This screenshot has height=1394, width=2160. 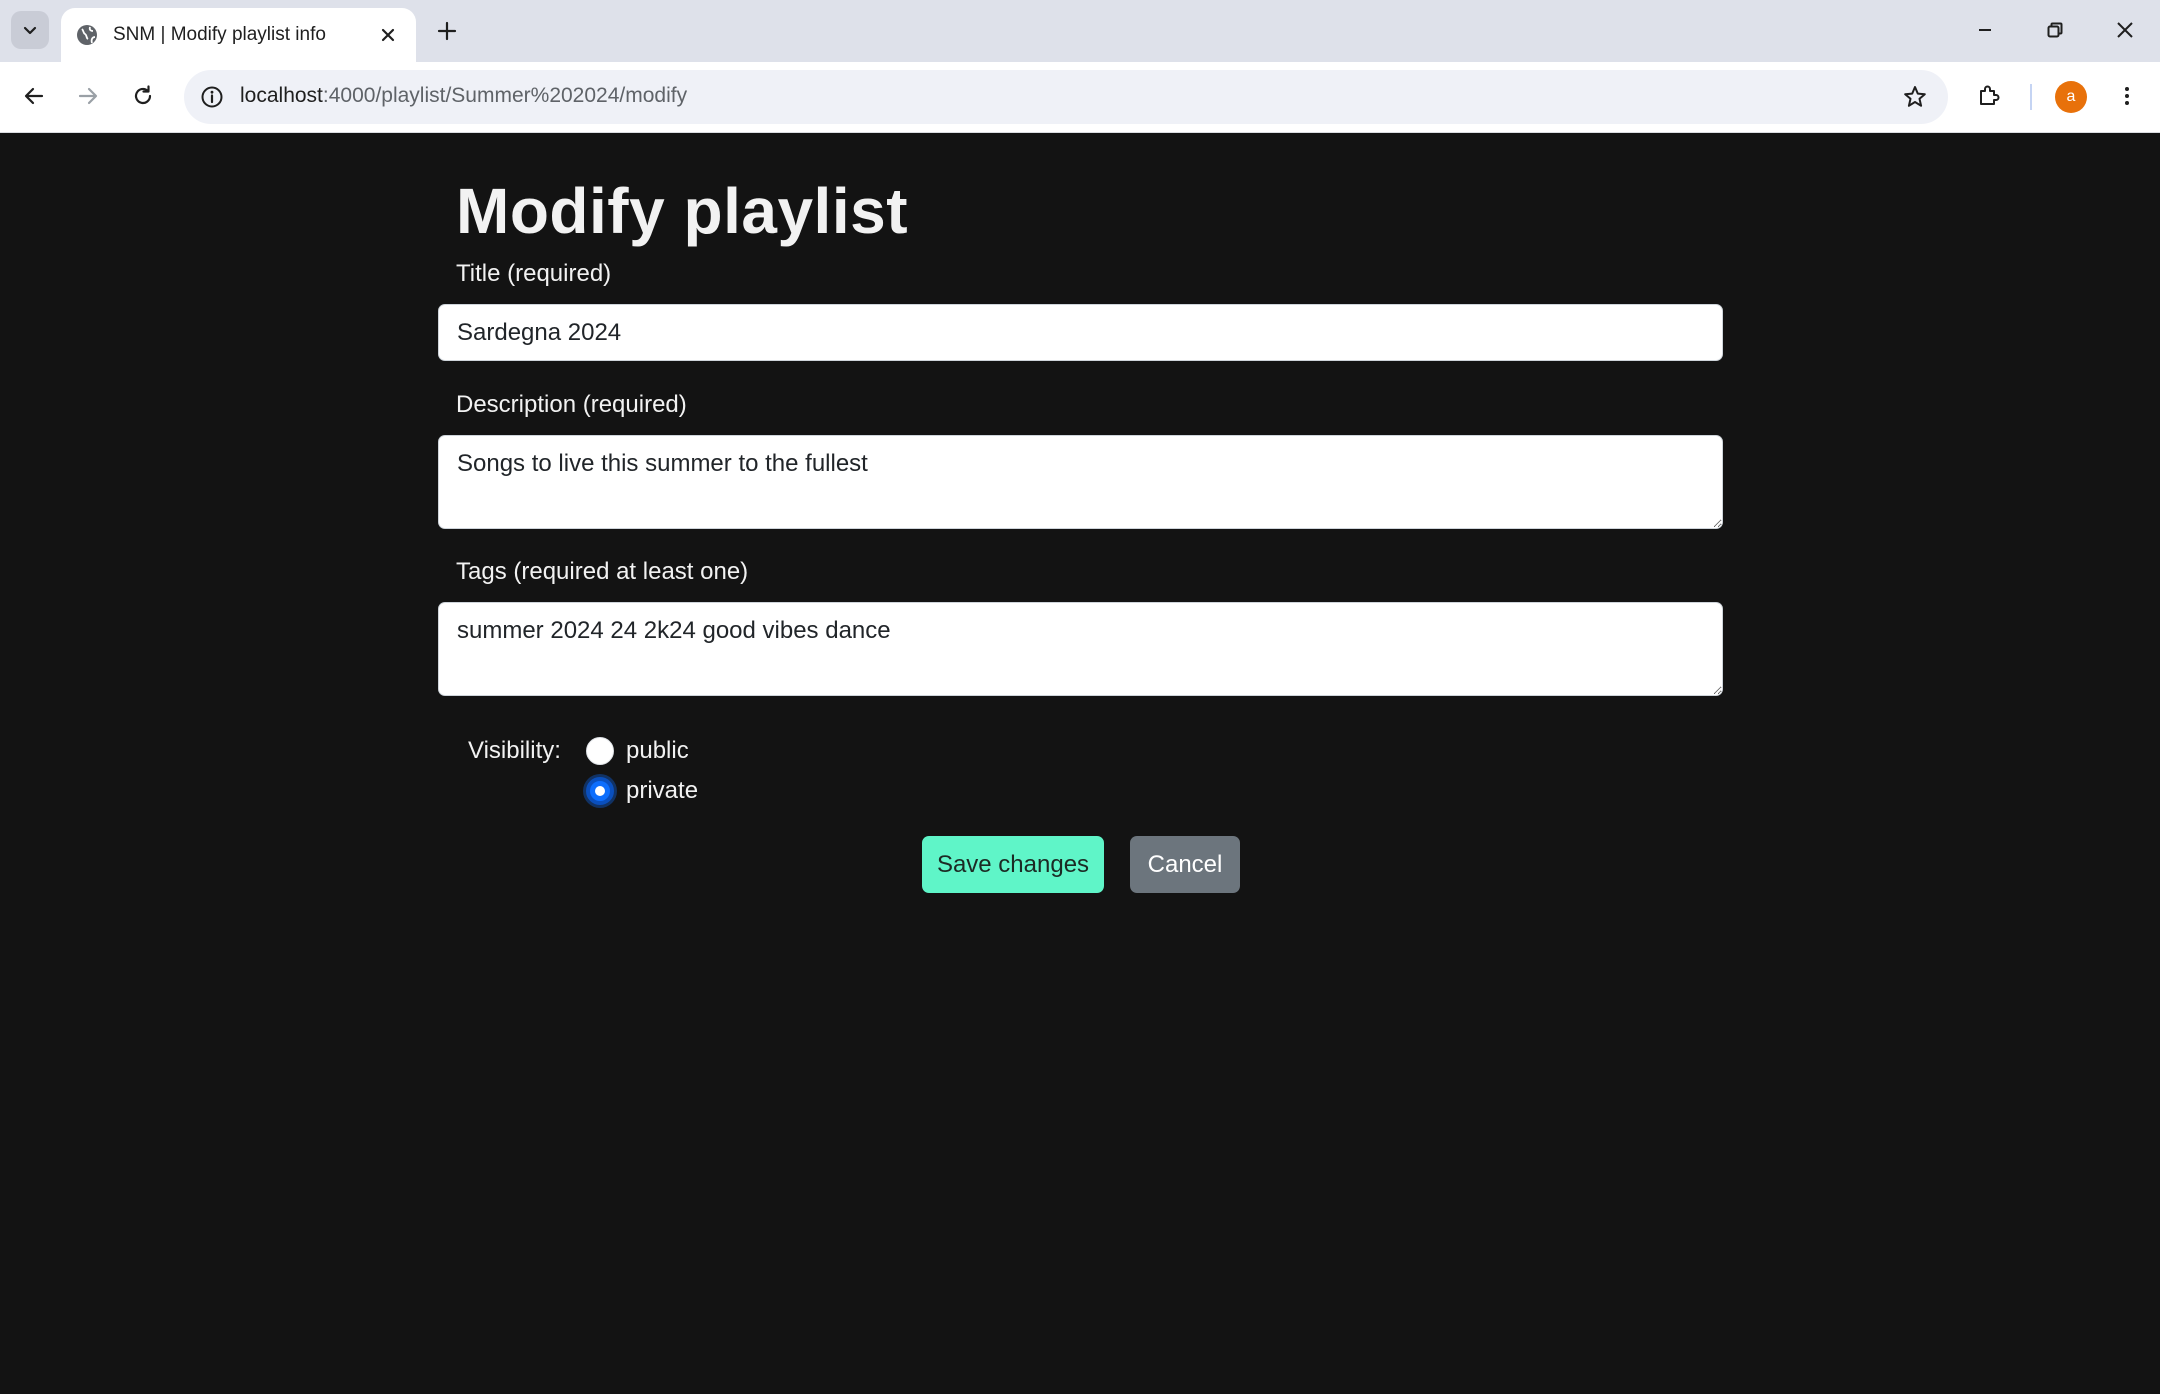 I want to click on more-vert-icon, so click(x=2127, y=96).